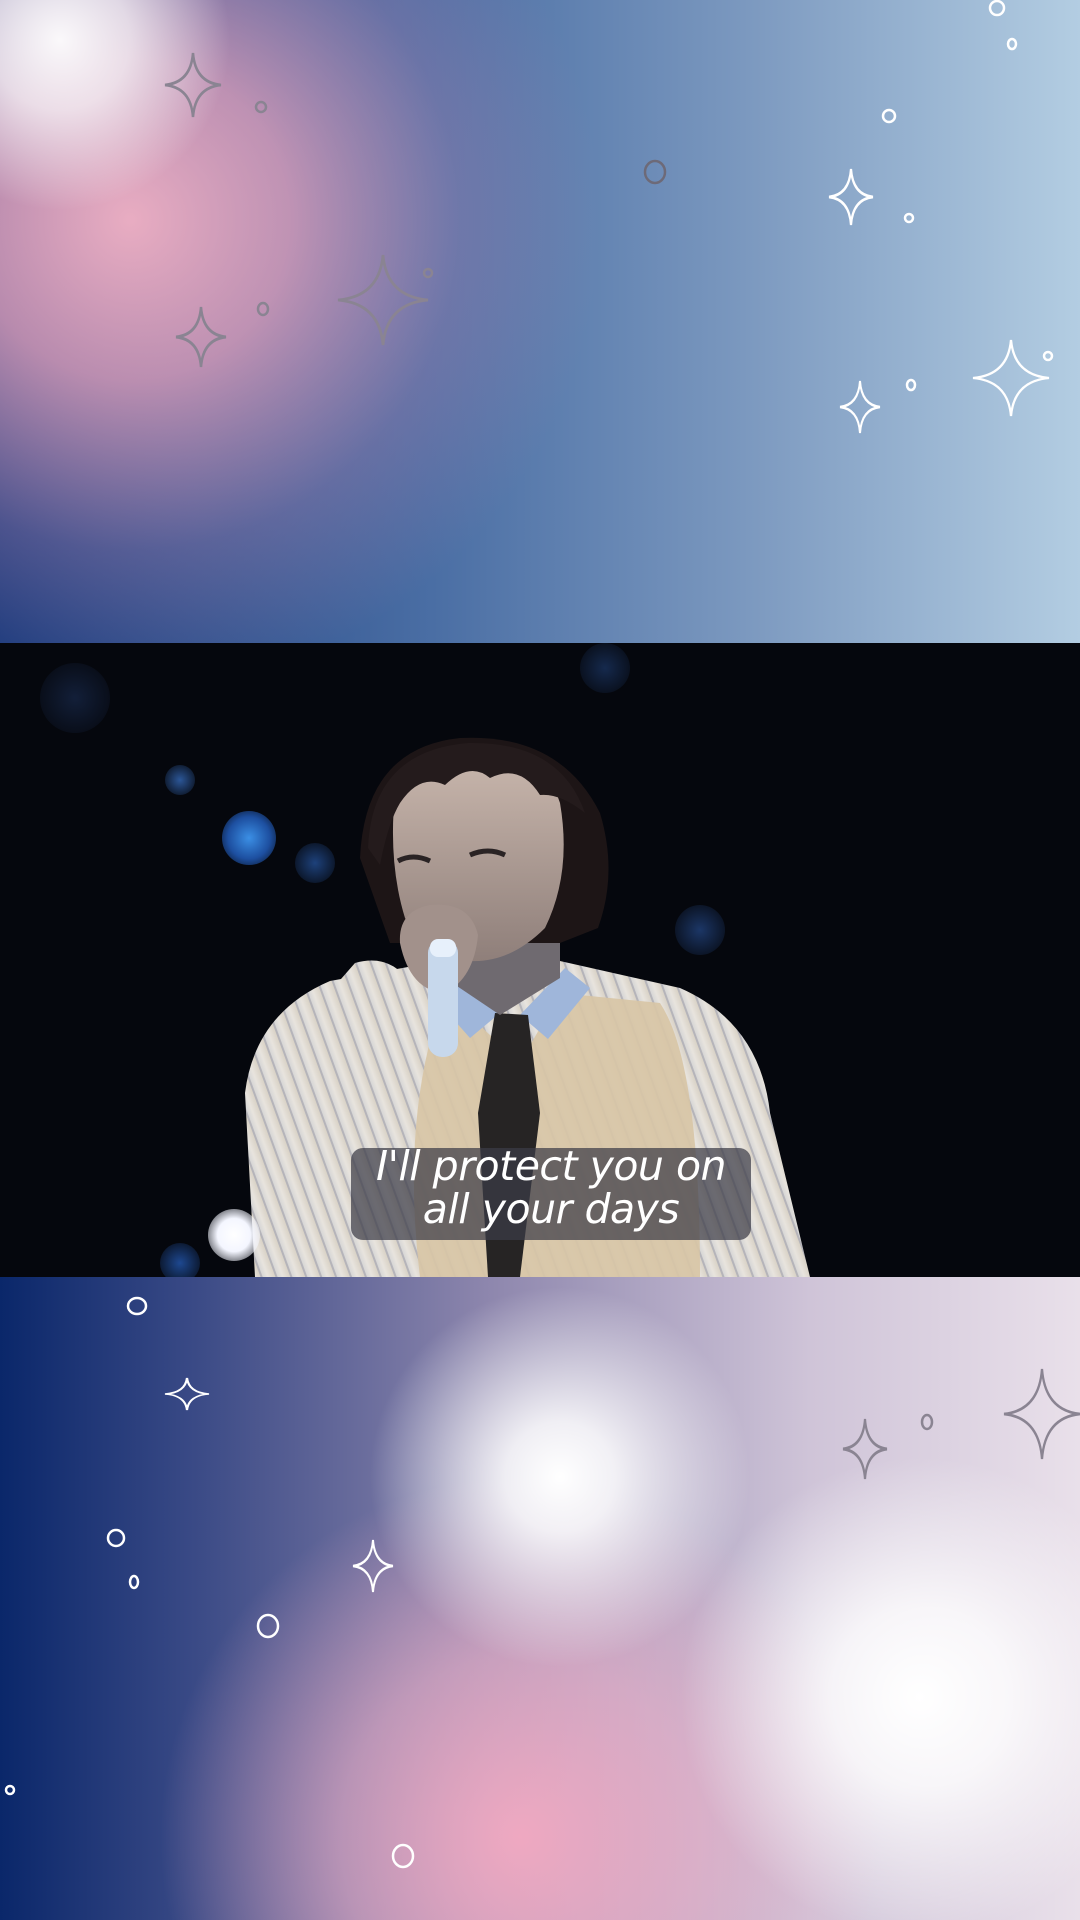 The image size is (1080, 1920). What do you see at coordinates (551, 1209) in the screenshot?
I see `subtitle-line-2: all your days` at bounding box center [551, 1209].